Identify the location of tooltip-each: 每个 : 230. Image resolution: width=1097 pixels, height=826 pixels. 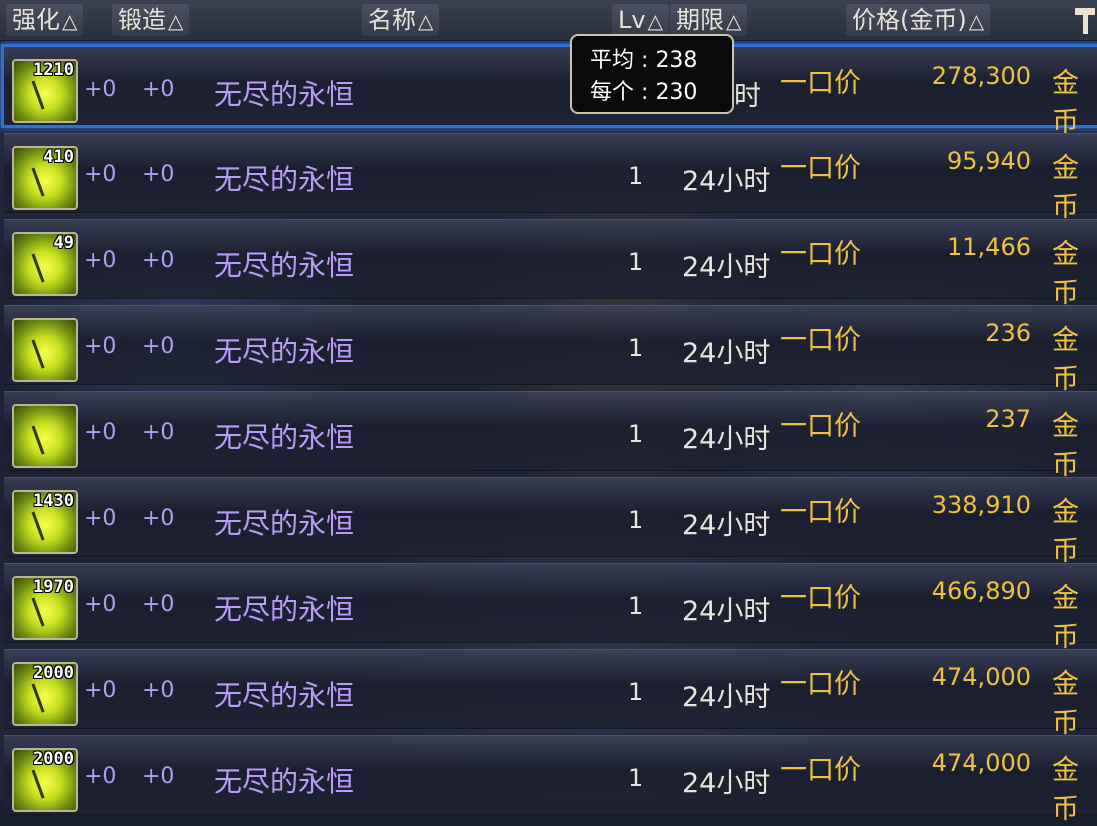
(643, 90).